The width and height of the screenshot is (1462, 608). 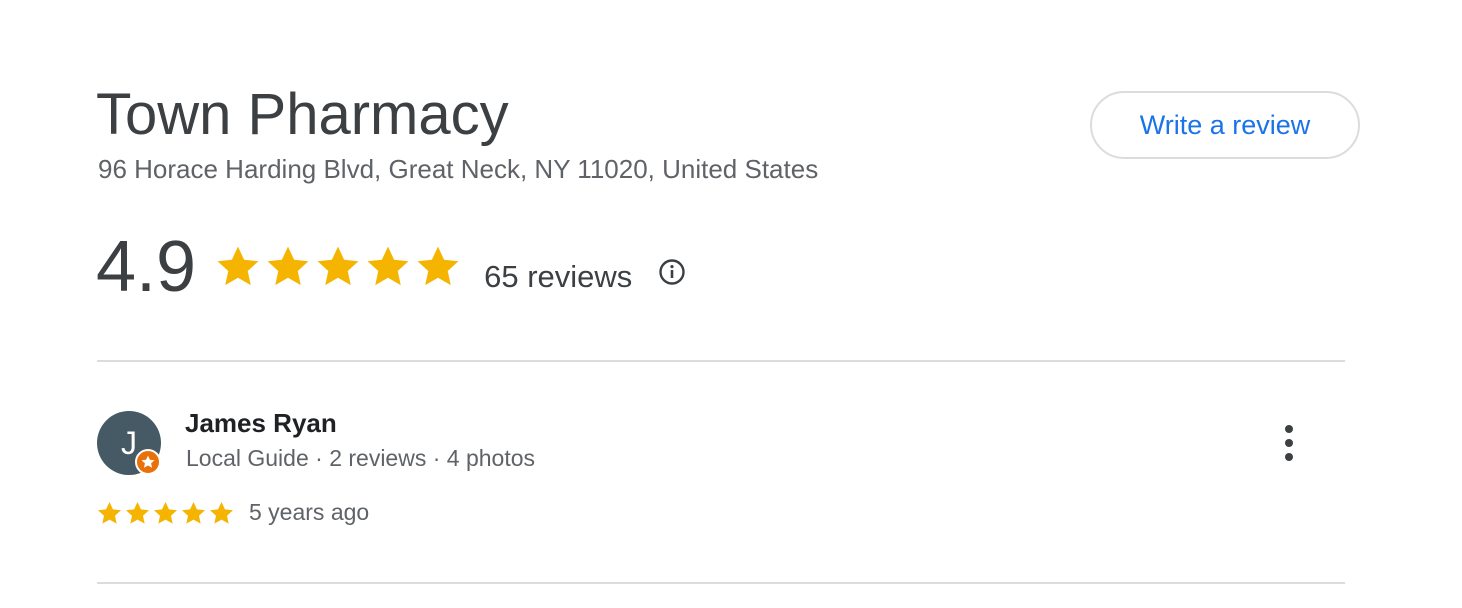 I want to click on review-stars, so click(x=165, y=513).